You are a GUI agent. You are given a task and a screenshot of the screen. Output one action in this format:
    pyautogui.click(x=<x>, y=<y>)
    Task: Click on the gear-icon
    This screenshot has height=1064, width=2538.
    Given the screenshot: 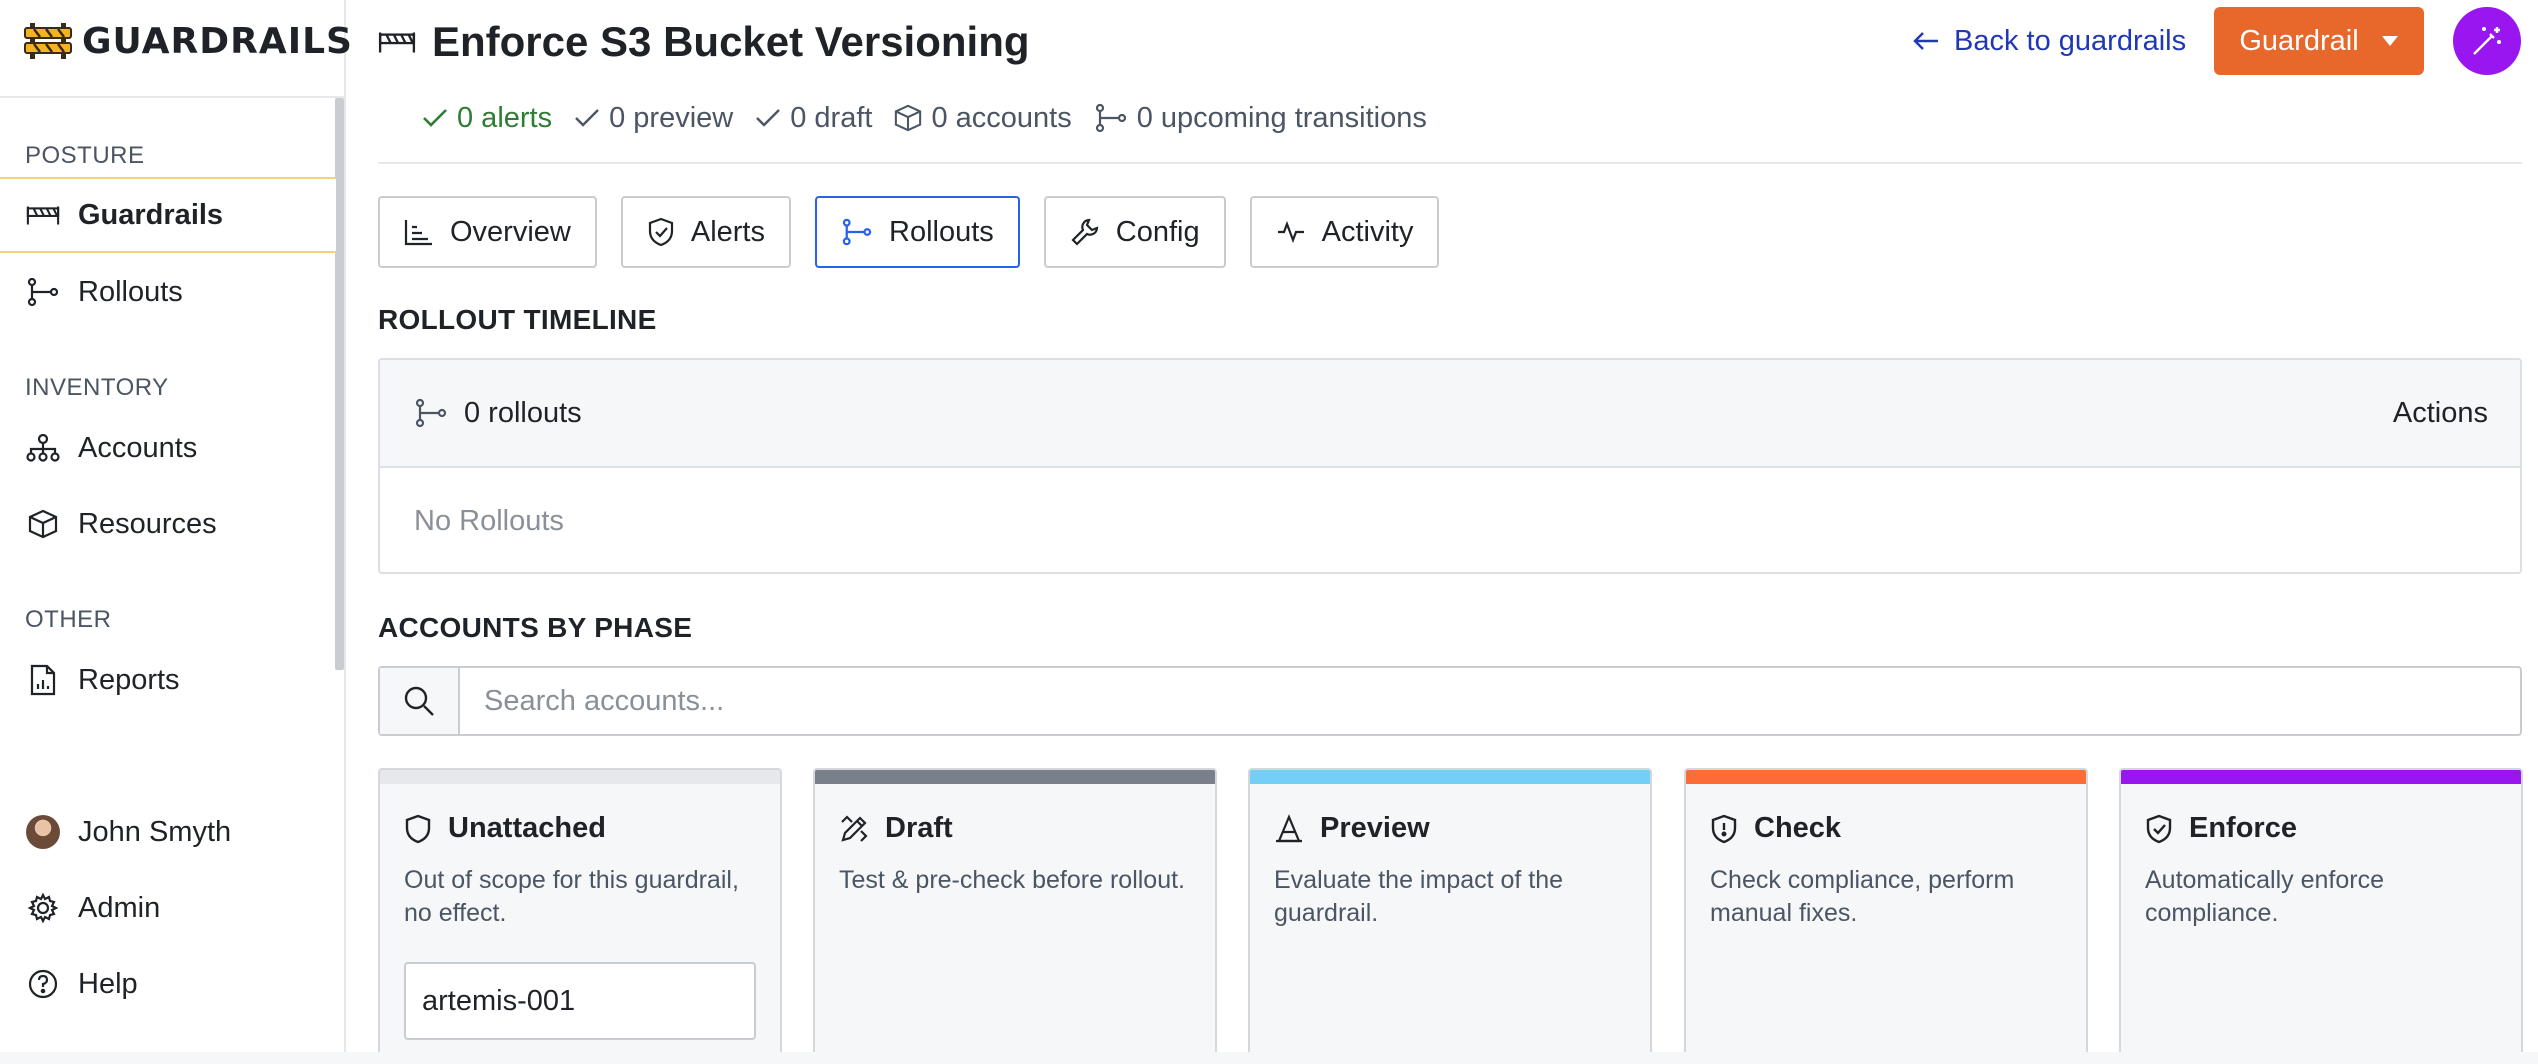 What is the action you would take?
    pyautogui.click(x=43, y=908)
    